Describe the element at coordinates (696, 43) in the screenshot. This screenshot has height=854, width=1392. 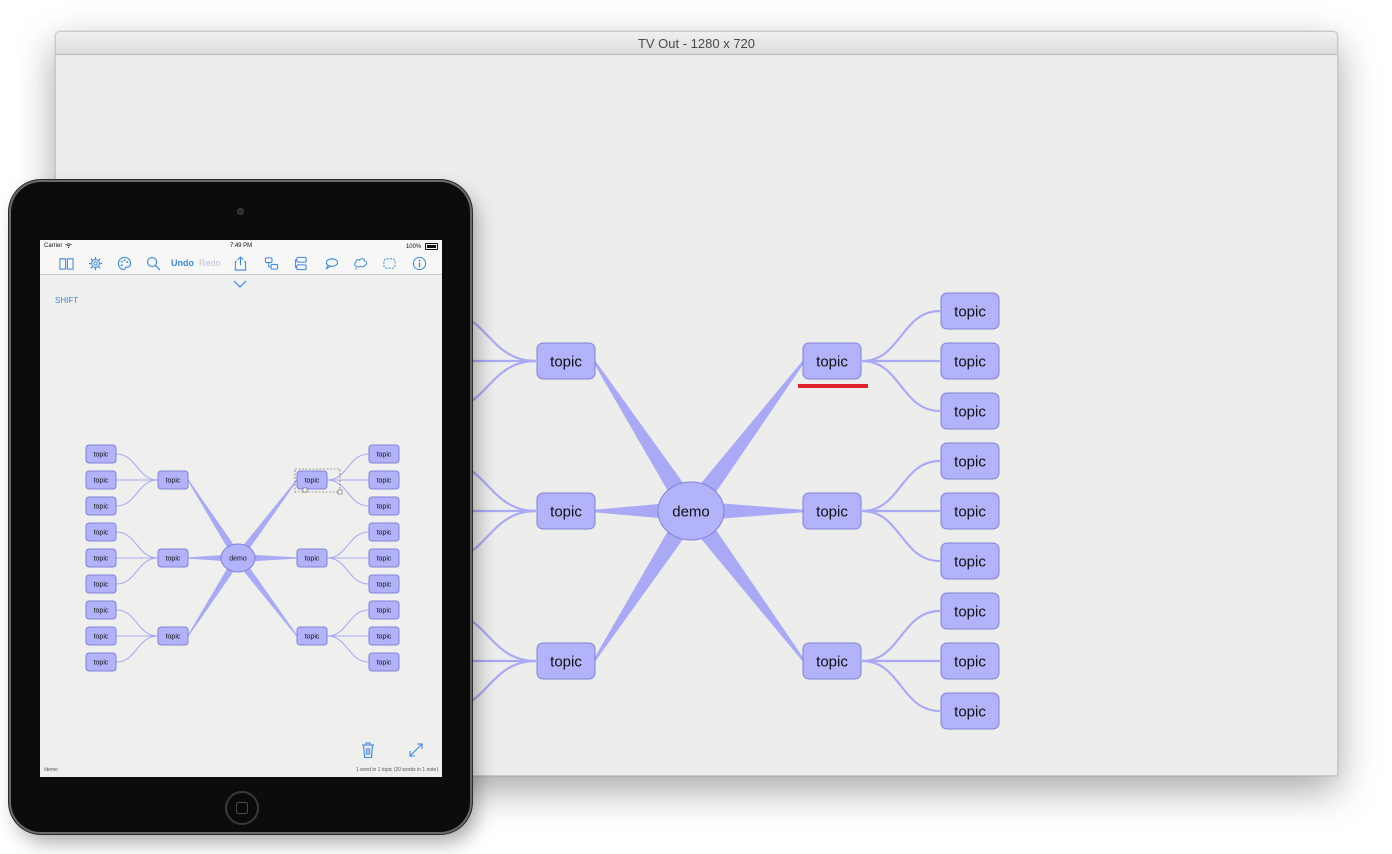
I see `tv-out-title: TV Out - 1280 x 720` at that location.